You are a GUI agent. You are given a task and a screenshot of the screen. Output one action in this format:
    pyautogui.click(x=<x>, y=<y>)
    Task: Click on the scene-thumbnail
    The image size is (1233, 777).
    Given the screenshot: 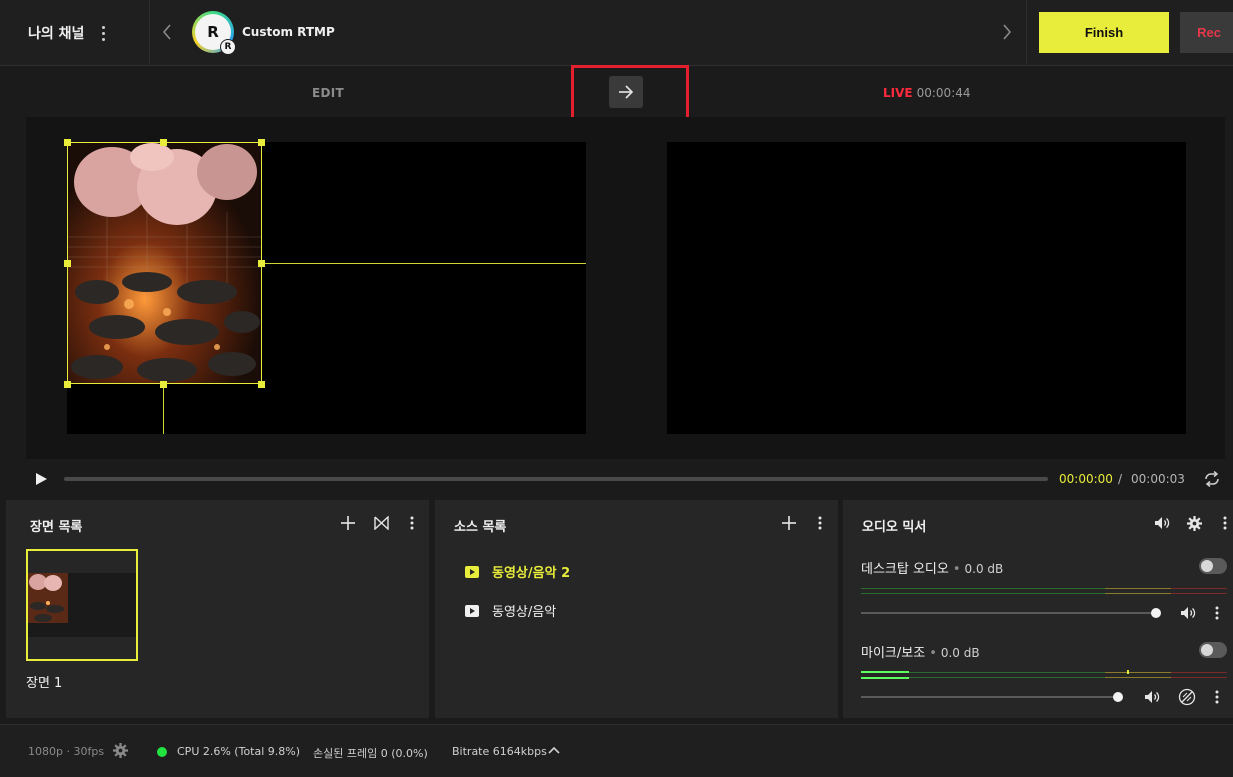 What is the action you would take?
    pyautogui.click(x=82, y=605)
    